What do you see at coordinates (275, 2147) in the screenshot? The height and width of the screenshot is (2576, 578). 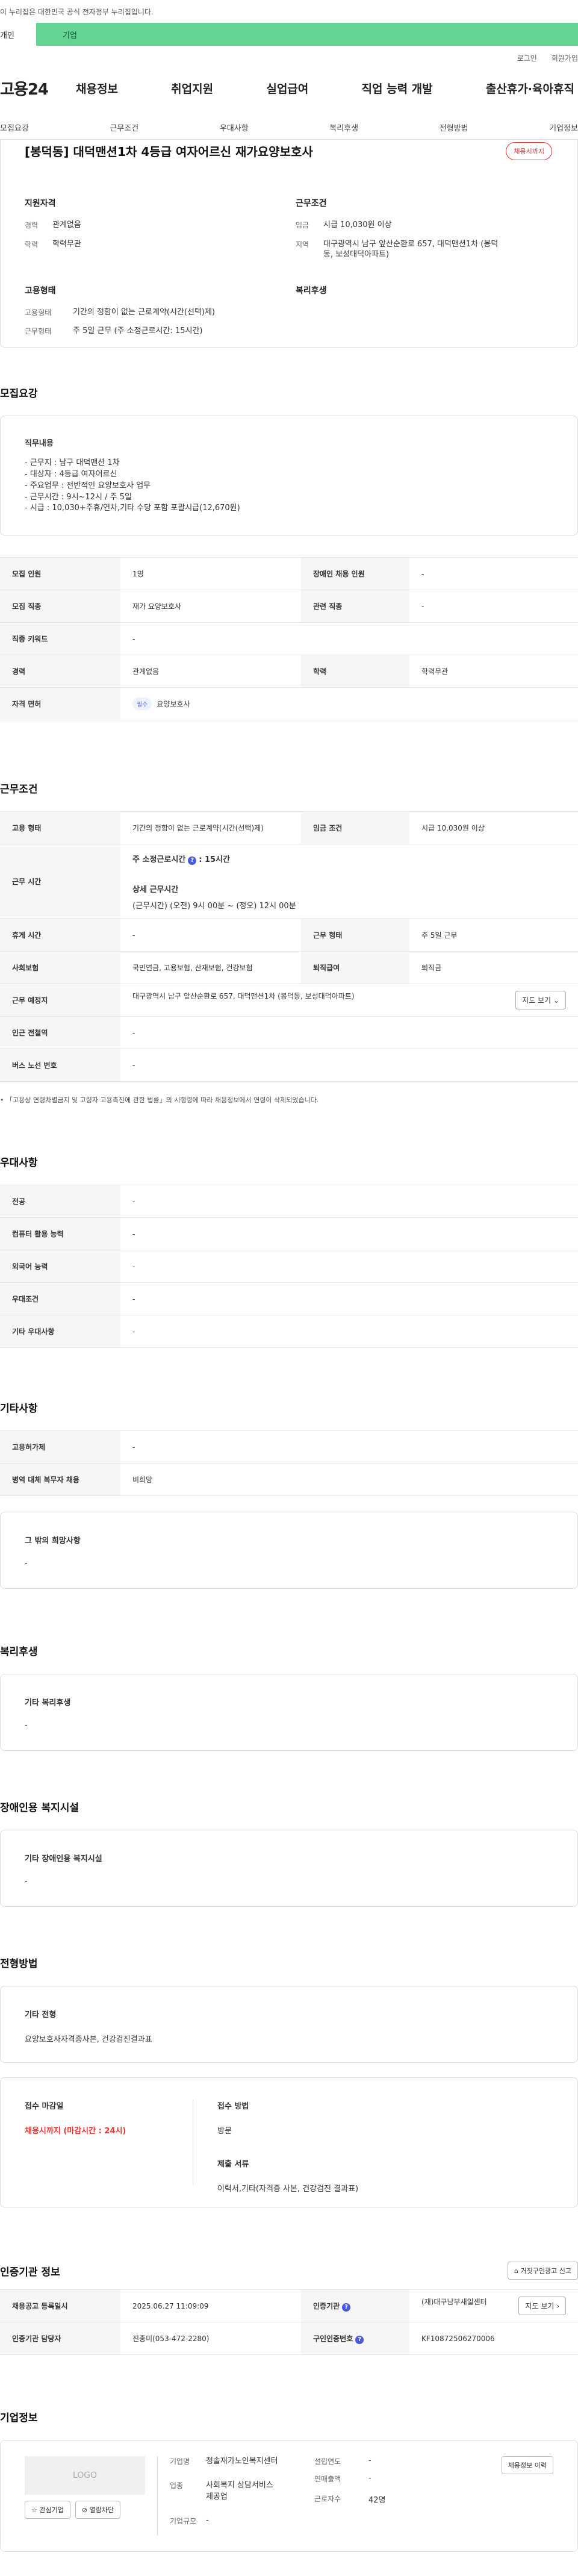 I see `method-col: 접수 방법 방문 제출 서류 이력서,기타(자격증 사본, 건강검진 결과표)` at bounding box center [275, 2147].